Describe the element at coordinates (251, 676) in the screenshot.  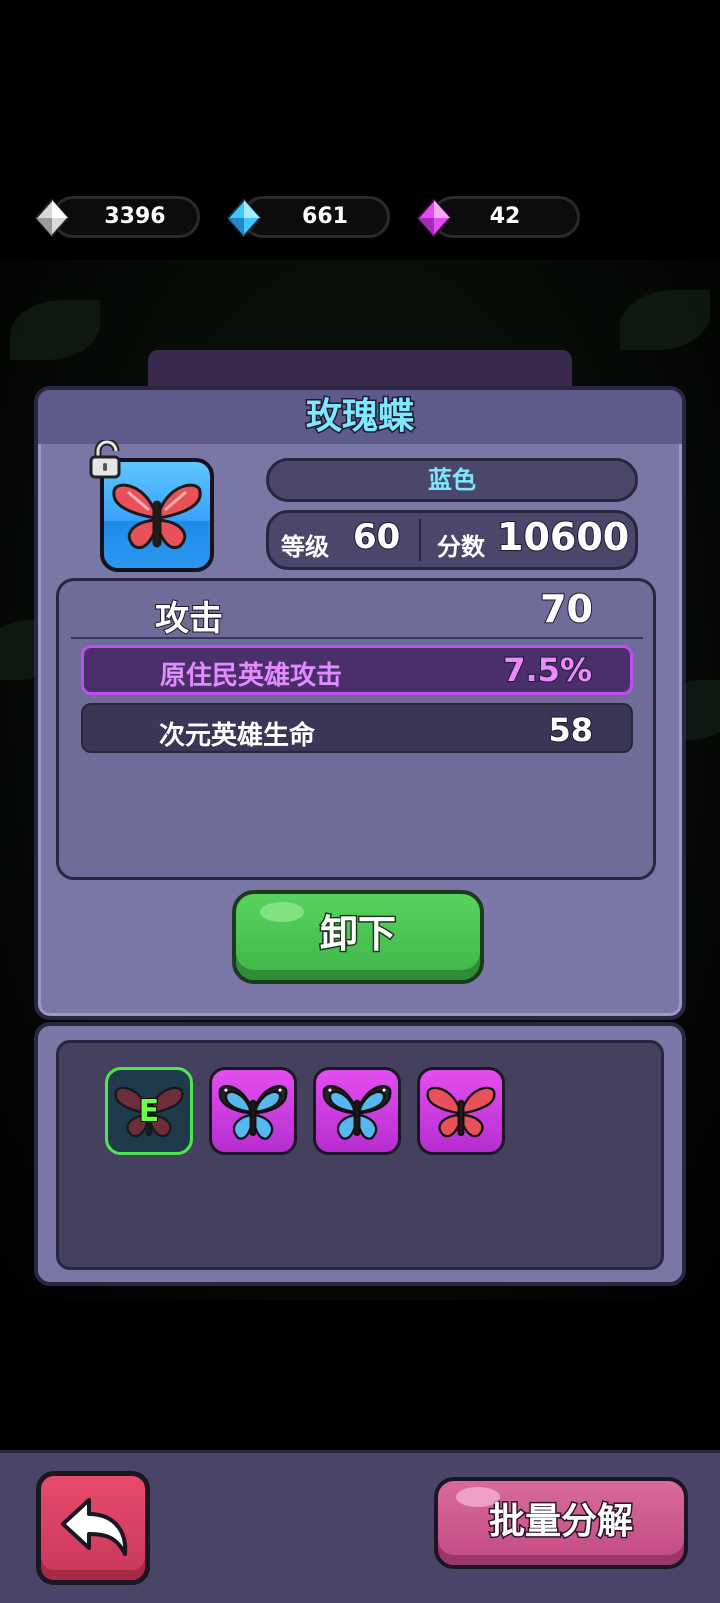
I see `sub-stat-name: 原住民英雄攻击` at that location.